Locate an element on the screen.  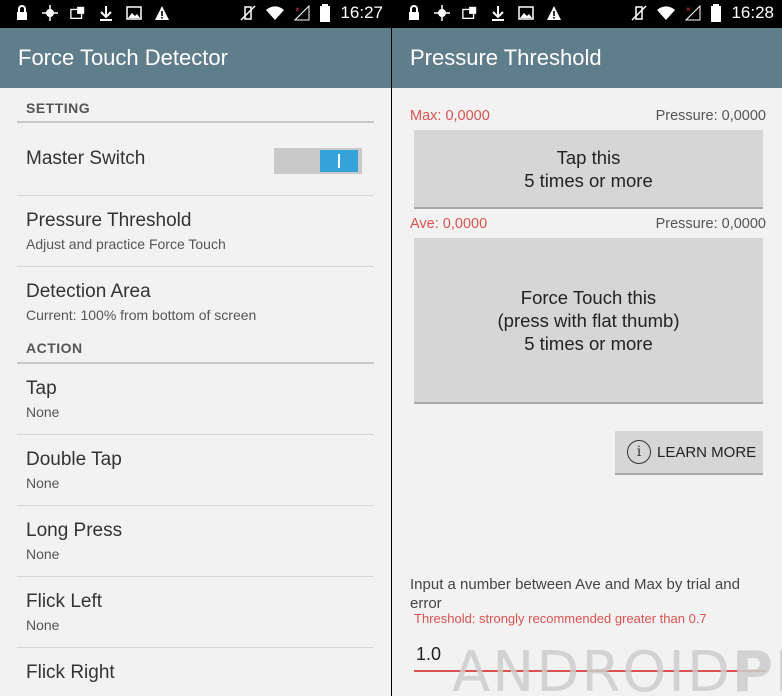
status-time: 16:27 is located at coordinates (361, 12).